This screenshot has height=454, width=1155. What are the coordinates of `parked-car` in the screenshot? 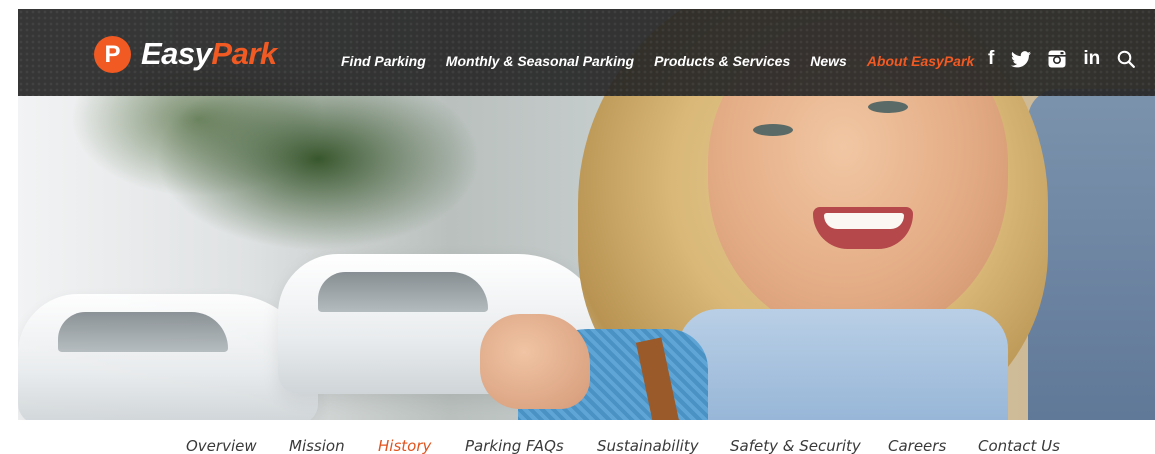 It's located at (168, 357).